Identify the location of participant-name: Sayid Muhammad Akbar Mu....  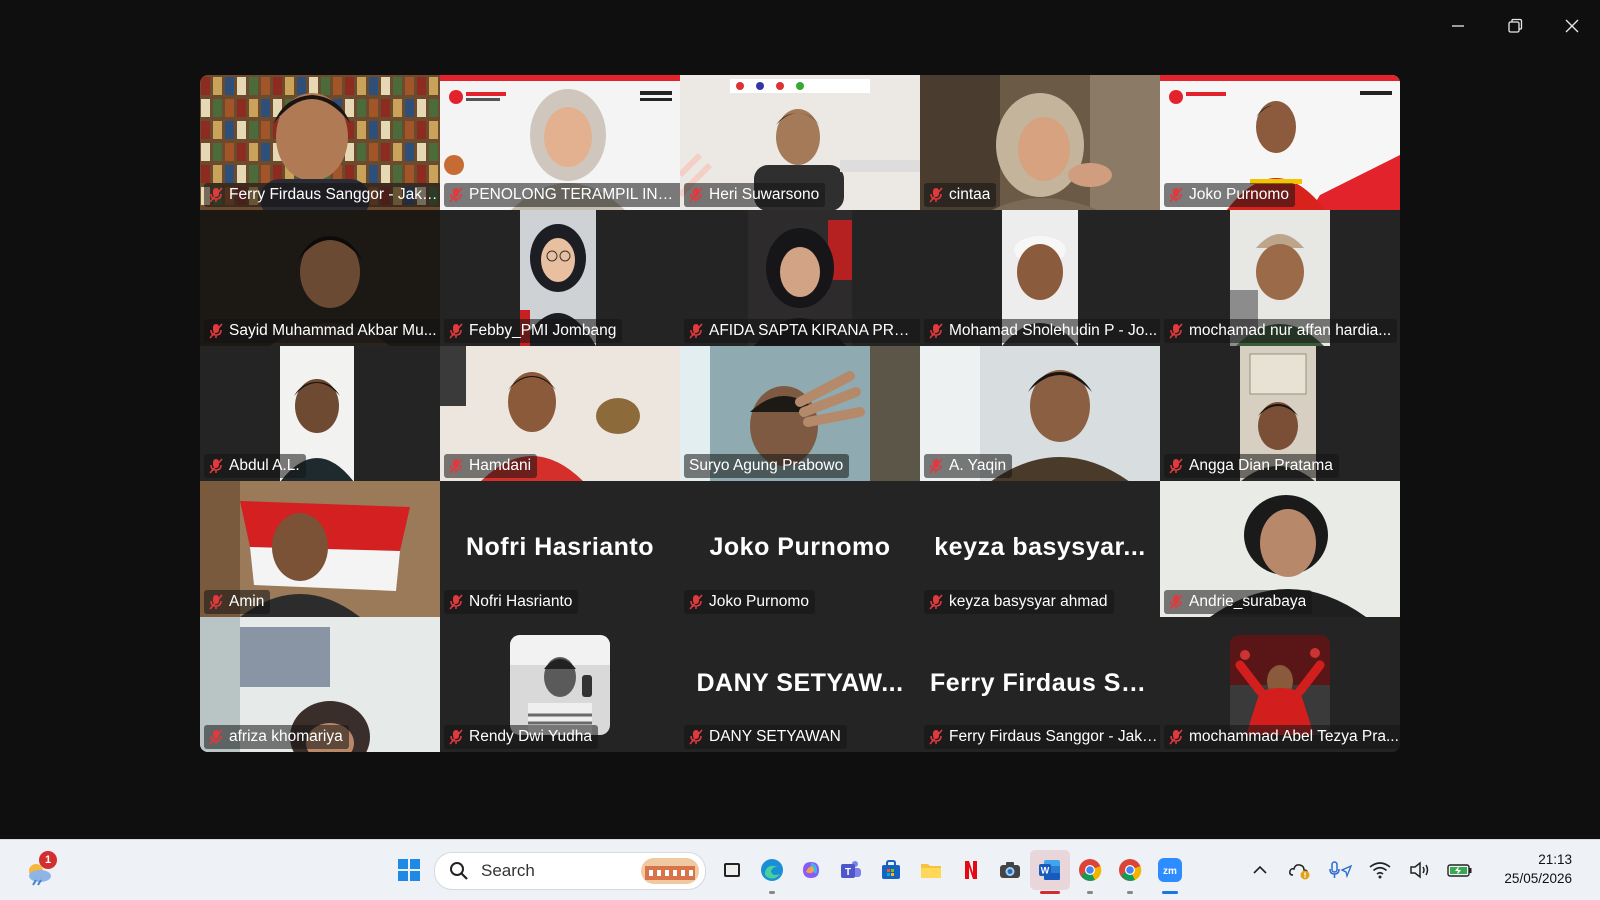
(333, 330).